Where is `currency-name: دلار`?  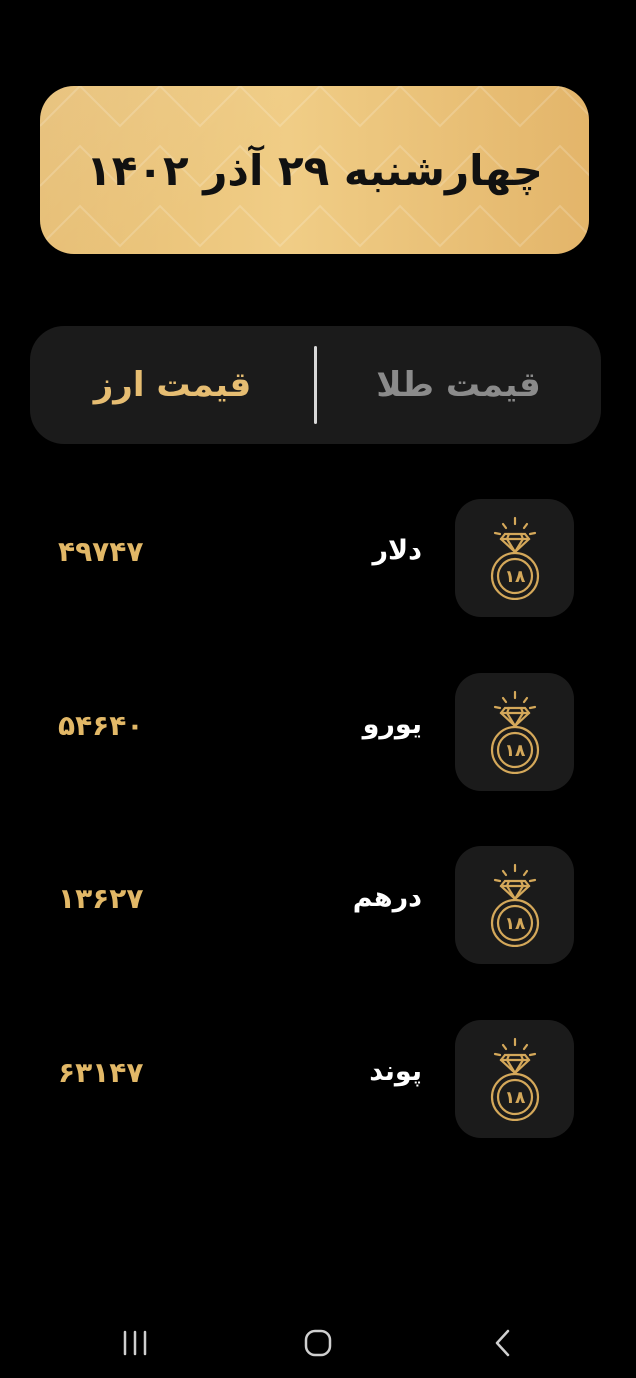
currency-name: دلار is located at coordinates (397, 550).